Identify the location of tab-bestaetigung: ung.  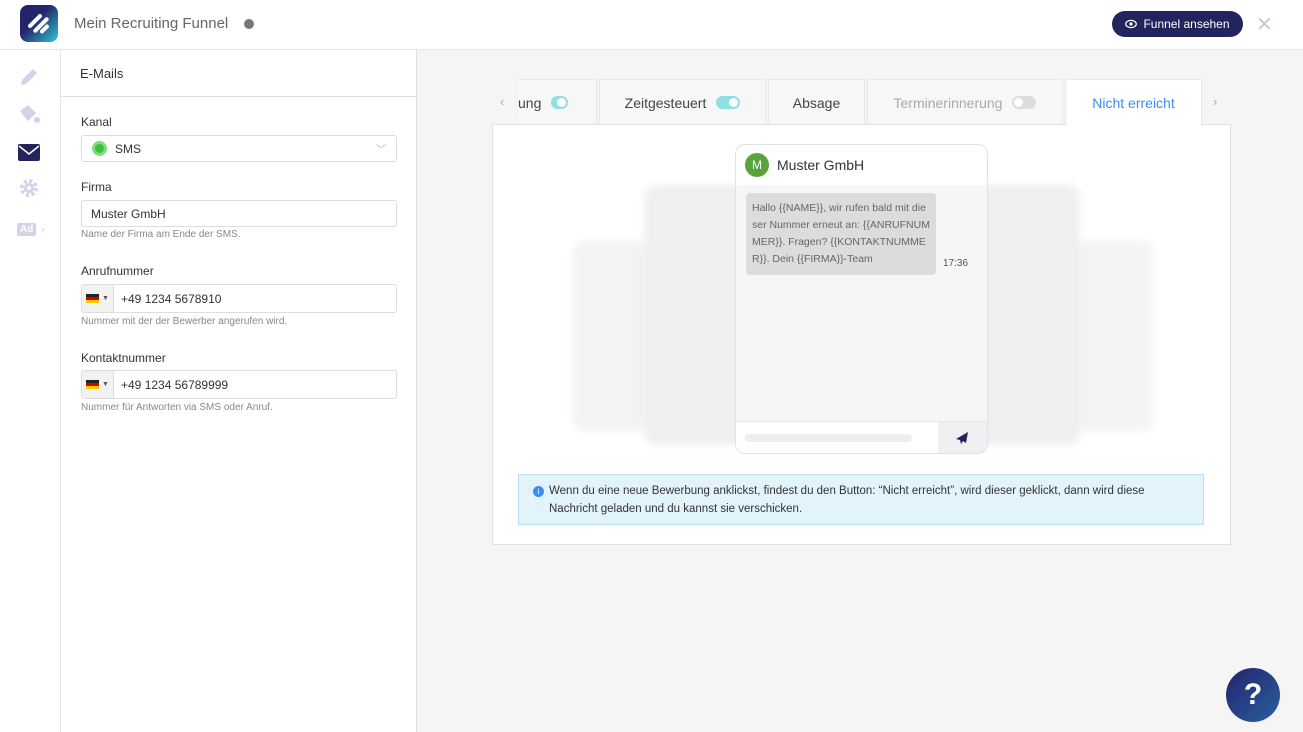
(557, 102).